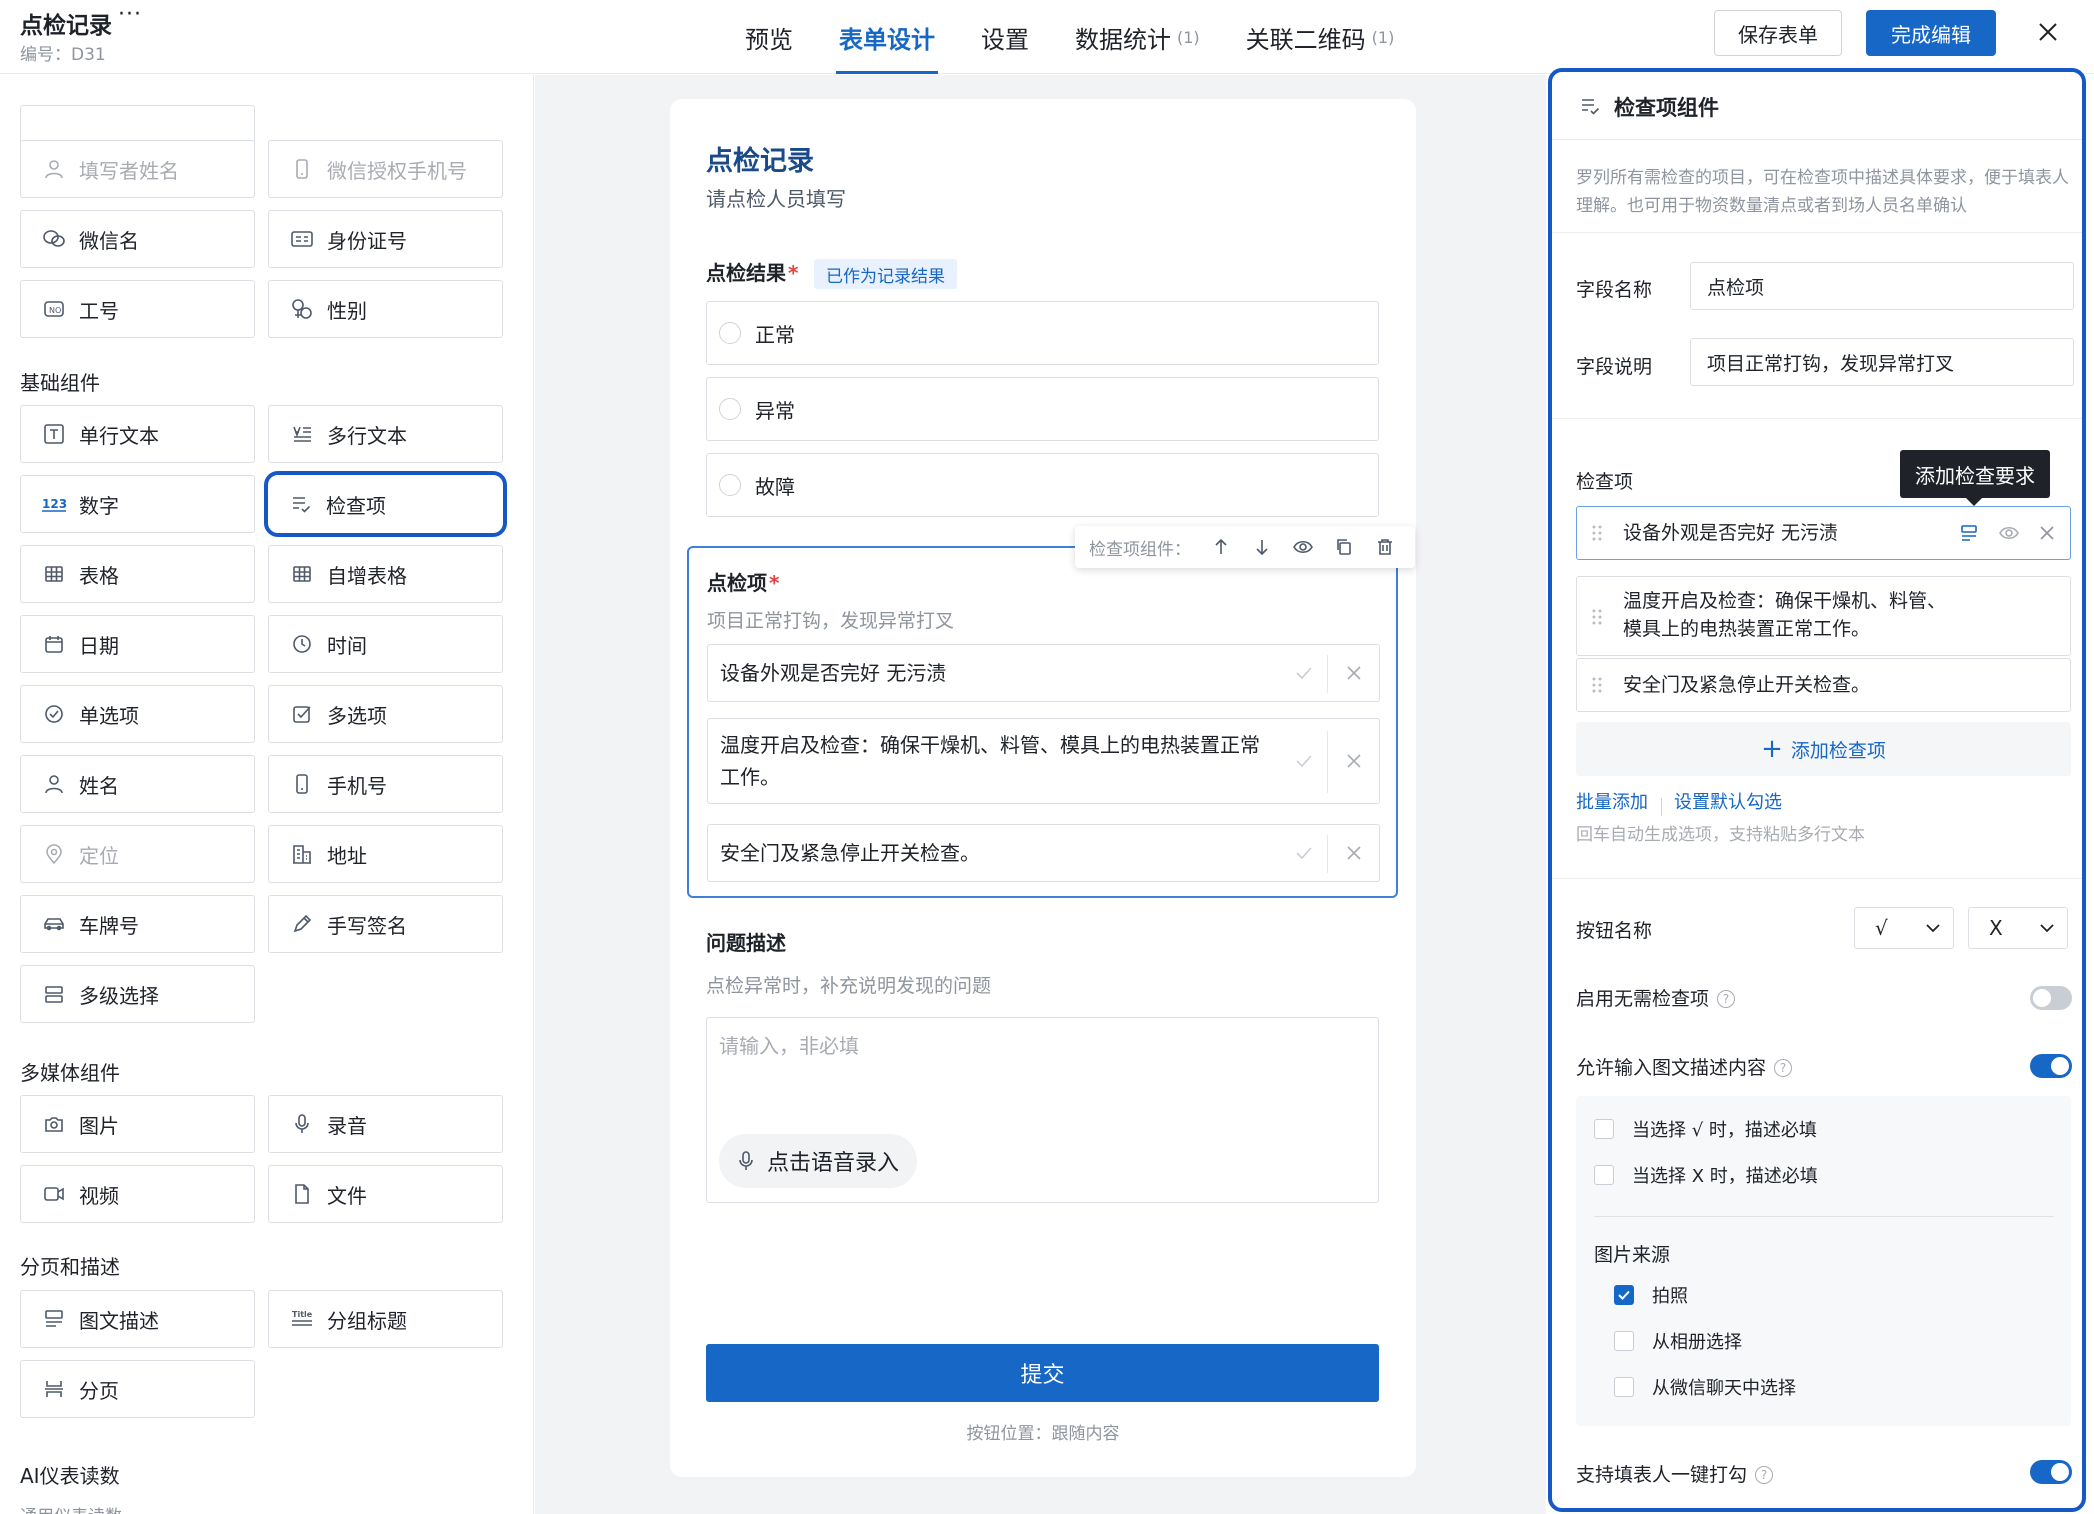 This screenshot has width=2094, height=1514. I want to click on check-item-editor: 温度开启及检查：确保干燥机、料管、模具上的电热装置正常工作。, so click(1823, 616).